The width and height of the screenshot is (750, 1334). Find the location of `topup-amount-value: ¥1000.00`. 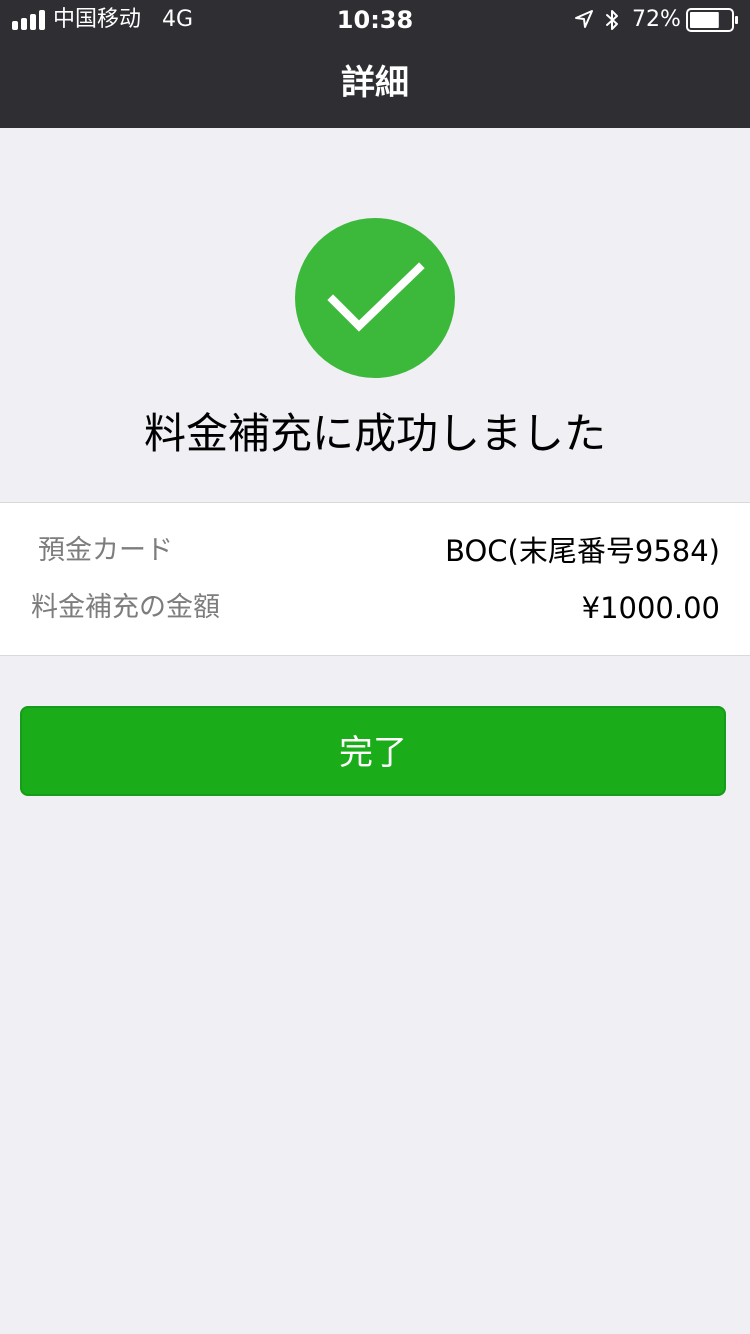

topup-amount-value: ¥1000.00 is located at coordinates (650, 608).